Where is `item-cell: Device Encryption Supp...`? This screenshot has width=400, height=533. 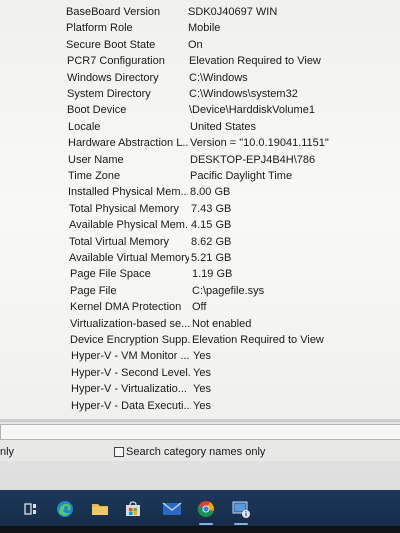 item-cell: Device Encryption Supp... is located at coordinates (130, 340).